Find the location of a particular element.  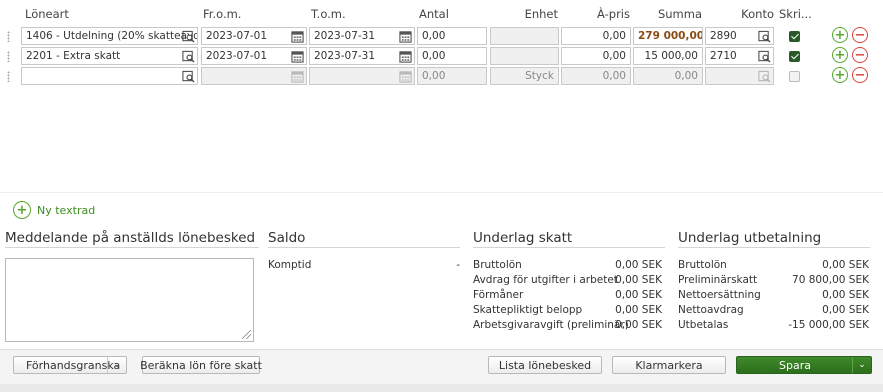

col-header-summa: Summa is located at coordinates (667, 14).